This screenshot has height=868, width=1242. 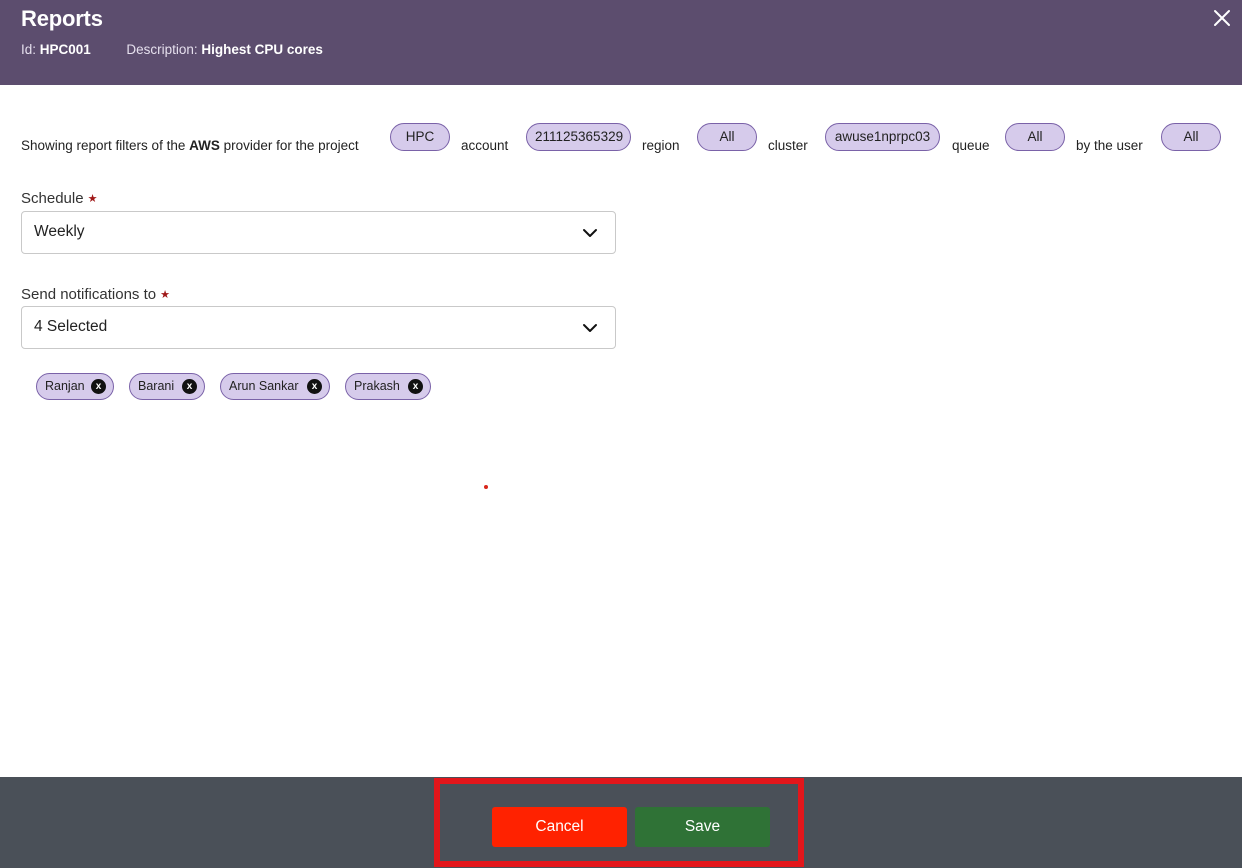 What do you see at coordinates (882, 137) in the screenshot?
I see `filter-cluster-pill: awuse1nprpc03` at bounding box center [882, 137].